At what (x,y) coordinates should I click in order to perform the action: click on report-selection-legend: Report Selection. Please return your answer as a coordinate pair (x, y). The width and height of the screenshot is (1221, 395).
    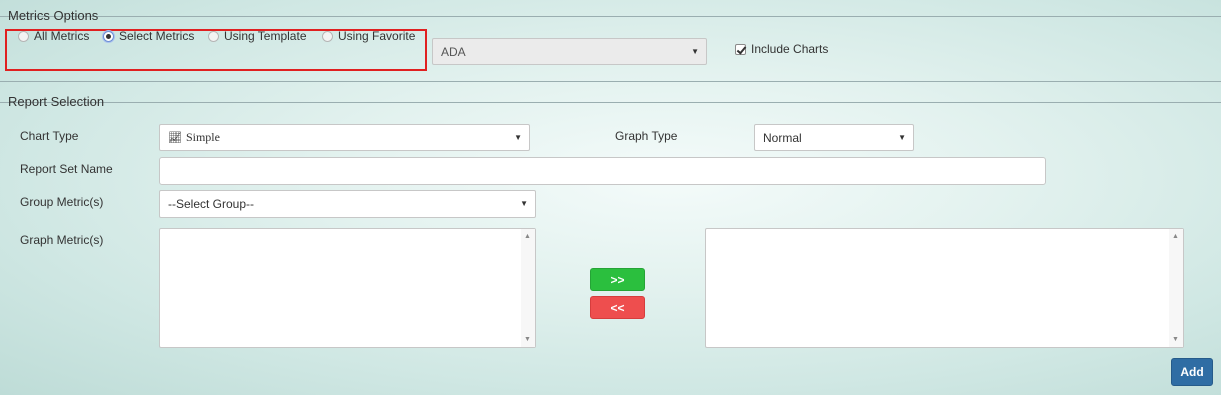
    Looking at the image, I should click on (56, 101).